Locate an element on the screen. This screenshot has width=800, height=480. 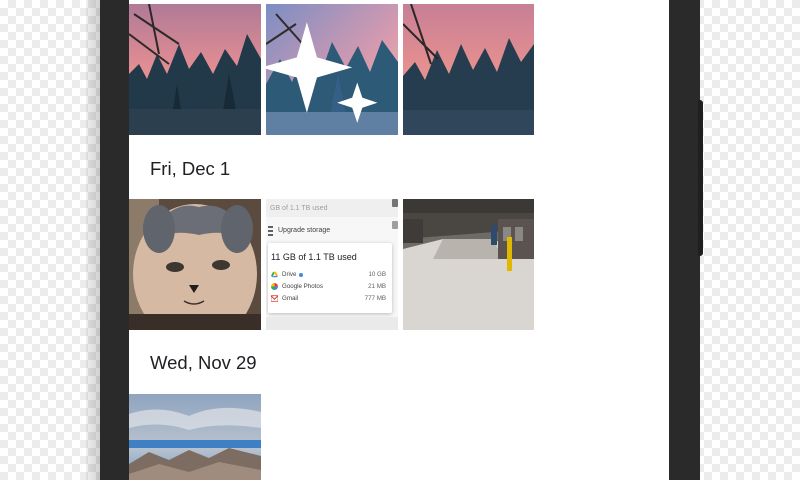
screenshot-row-gmail-label: Gmail is located at coordinates (290, 298).